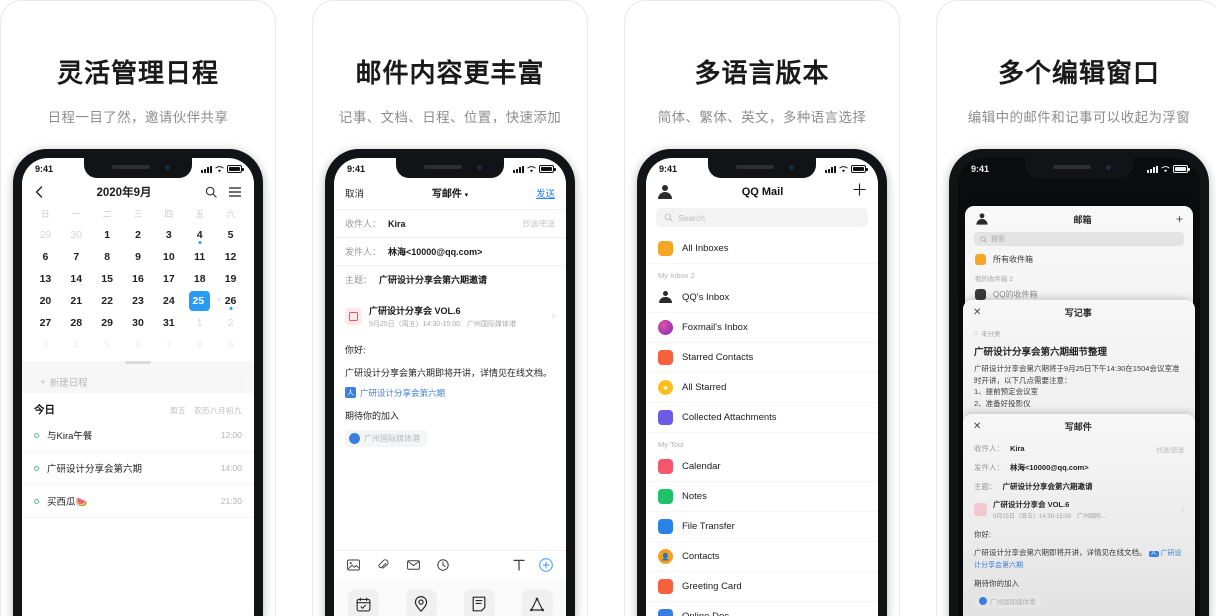 The width and height of the screenshot is (1216, 616). Describe the element at coordinates (211, 192) in the screenshot. I see `search-icon` at that location.